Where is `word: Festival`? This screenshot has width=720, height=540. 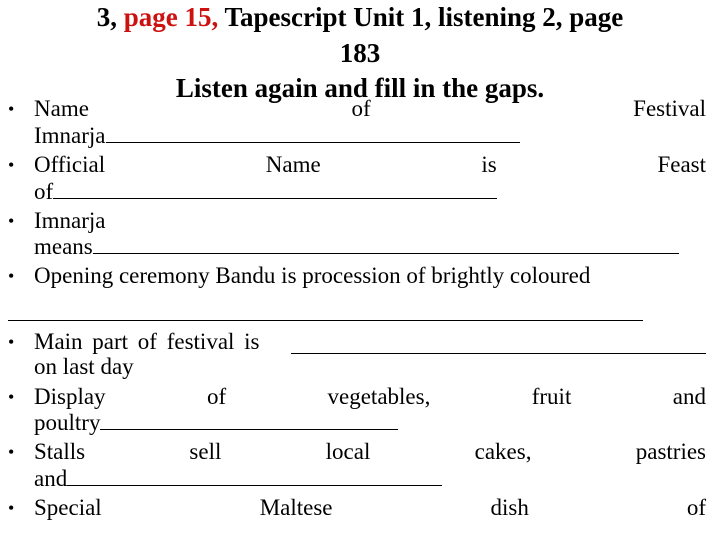 word: Festival is located at coordinates (669, 108).